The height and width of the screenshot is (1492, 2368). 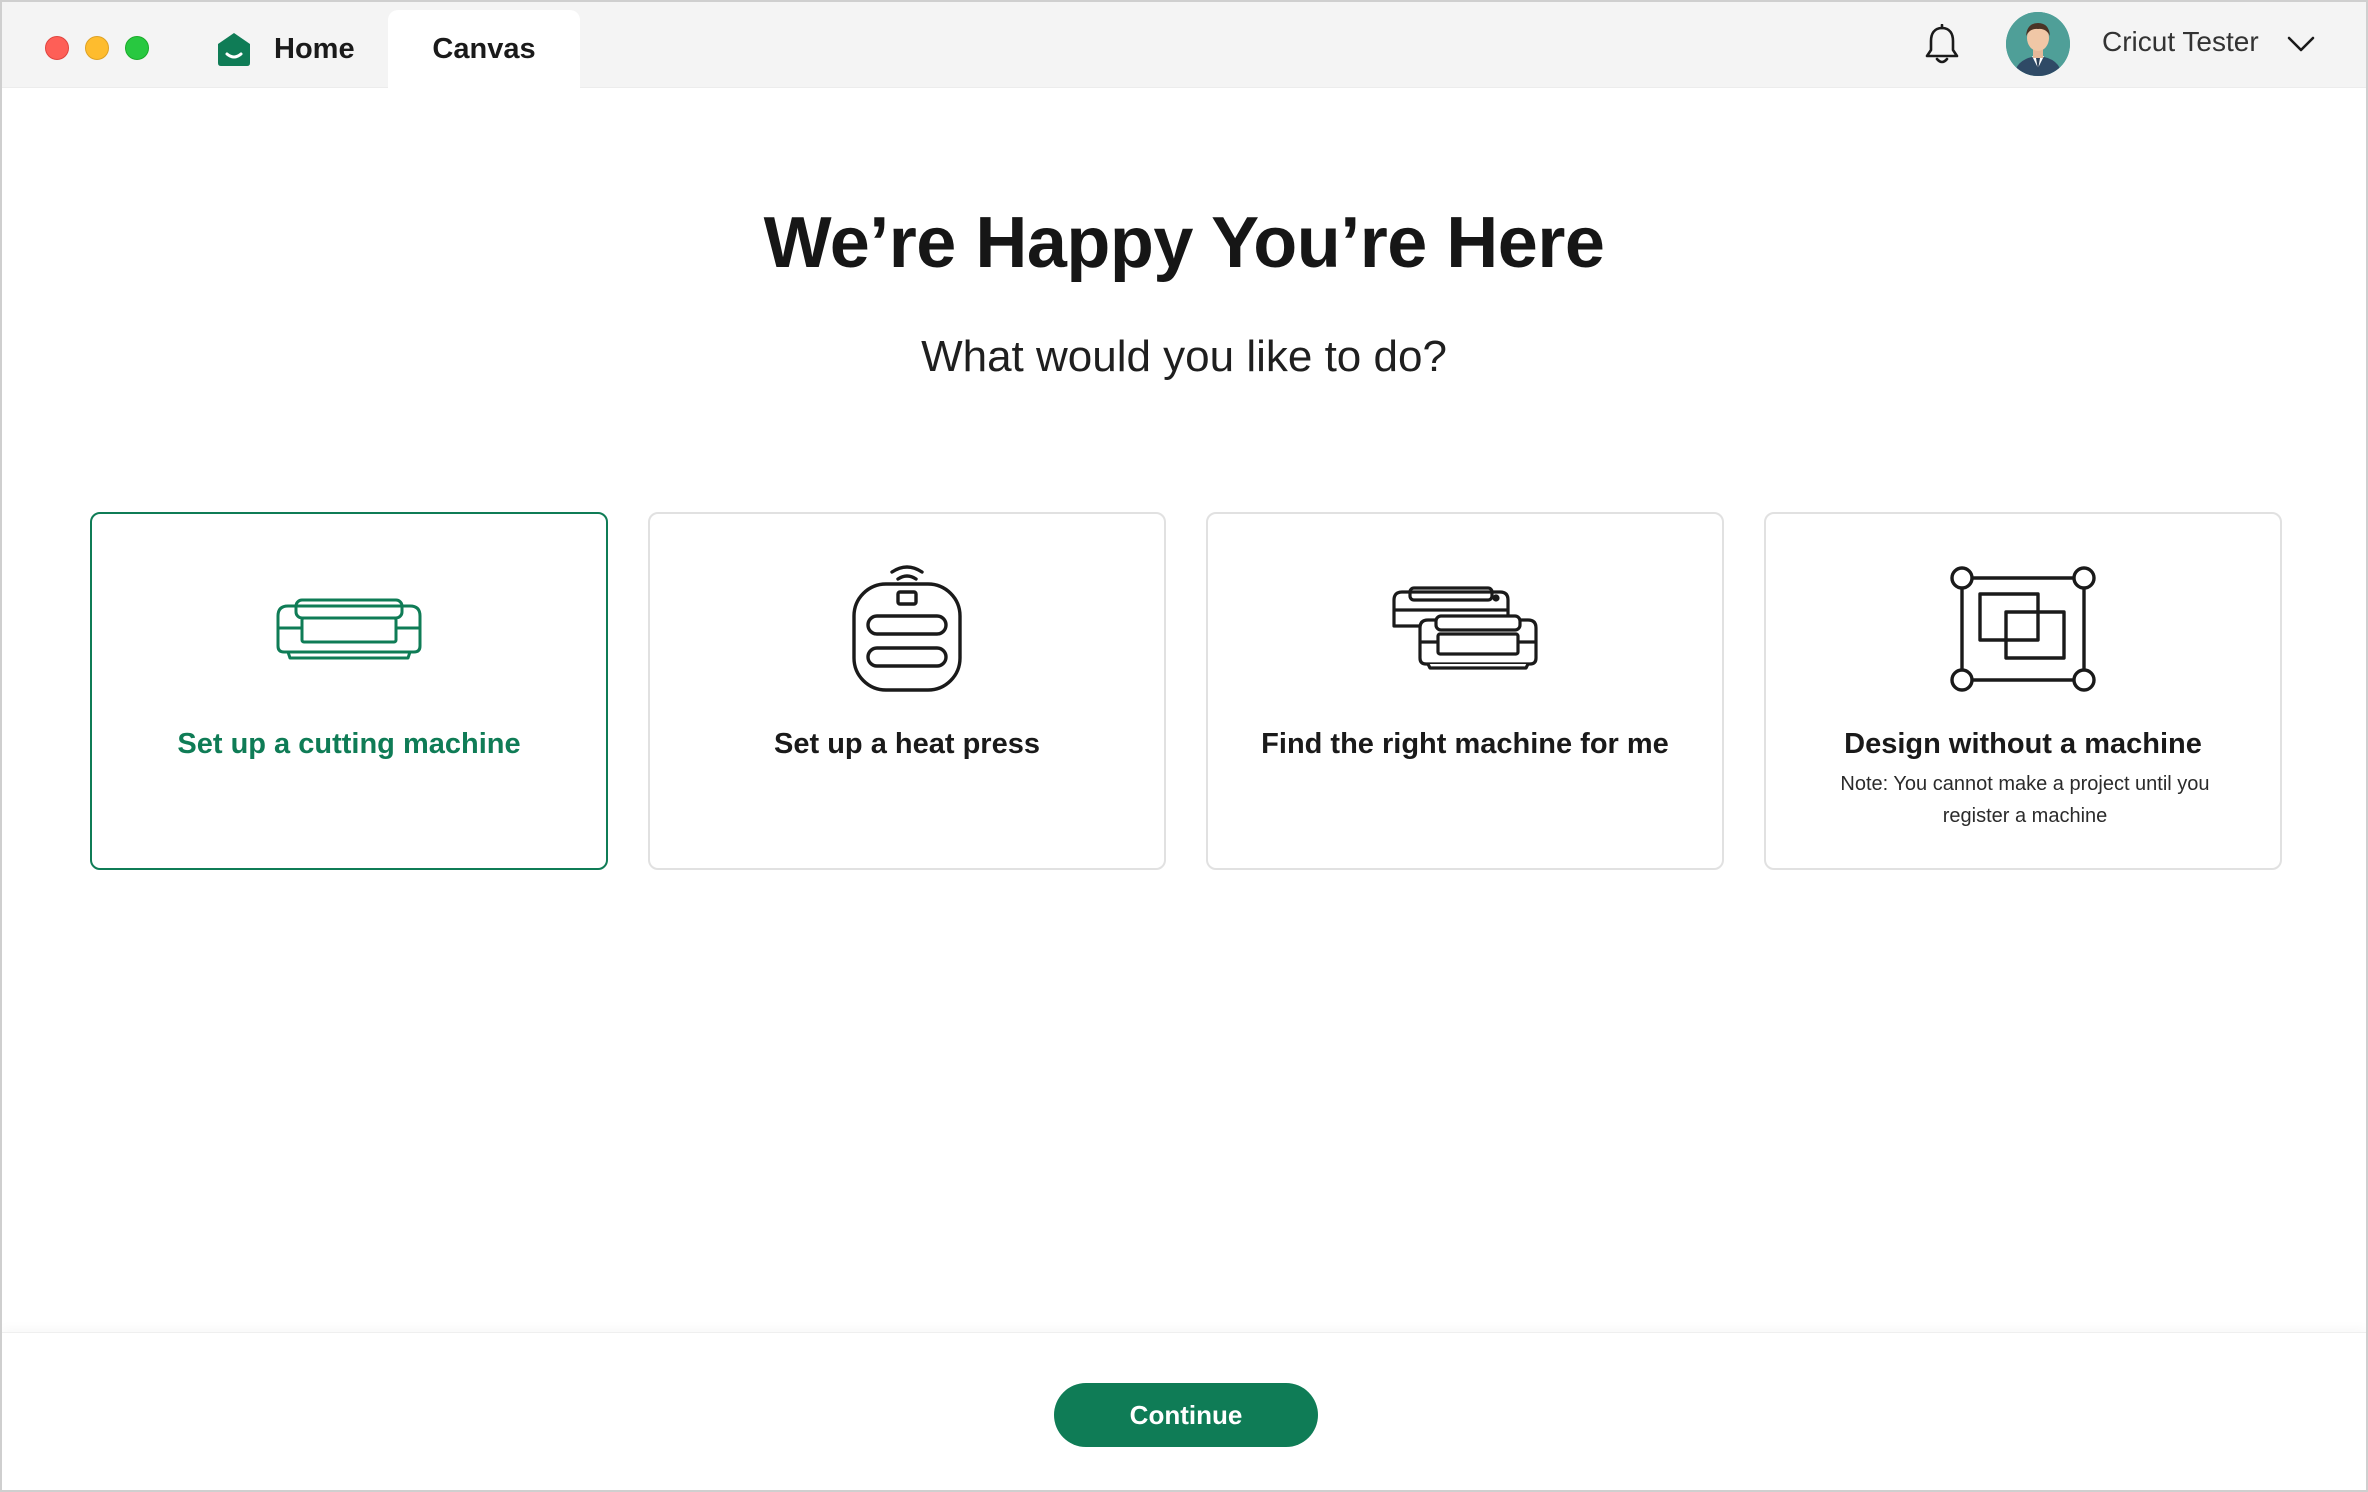 What do you see at coordinates (1465, 628) in the screenshot?
I see `machines-icon` at bounding box center [1465, 628].